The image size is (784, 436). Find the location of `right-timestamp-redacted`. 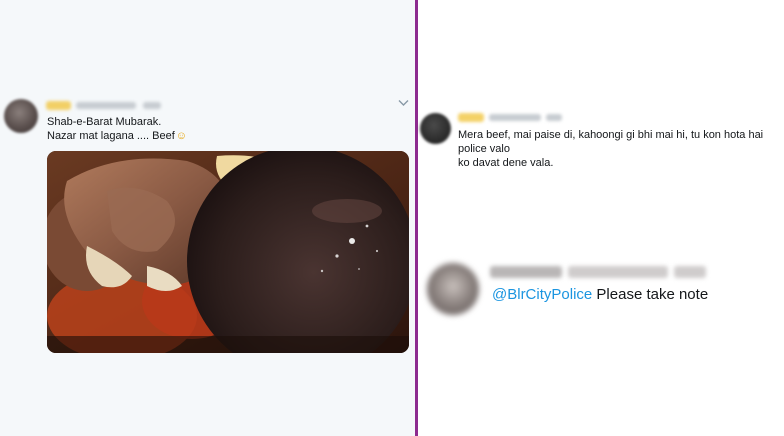

right-timestamp-redacted is located at coordinates (554, 117).